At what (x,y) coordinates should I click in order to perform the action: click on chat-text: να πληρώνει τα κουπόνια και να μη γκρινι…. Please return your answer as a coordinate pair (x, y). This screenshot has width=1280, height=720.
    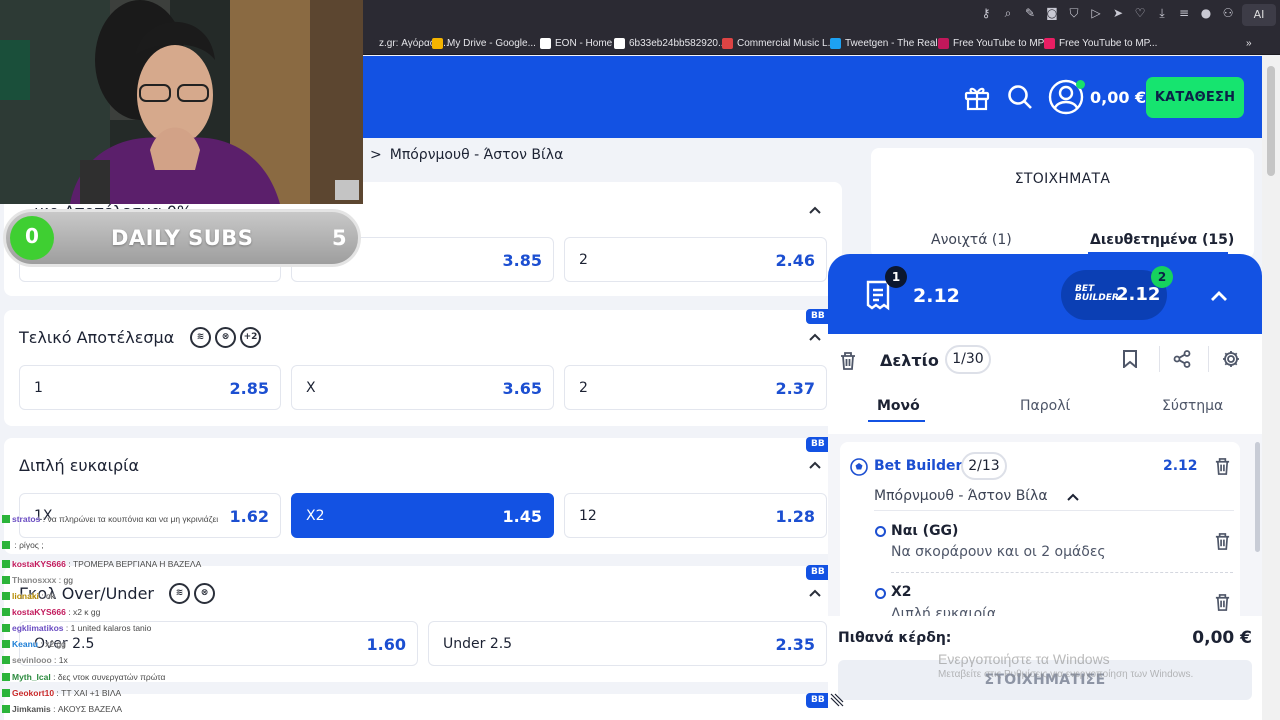
    Looking at the image, I should click on (133, 519).